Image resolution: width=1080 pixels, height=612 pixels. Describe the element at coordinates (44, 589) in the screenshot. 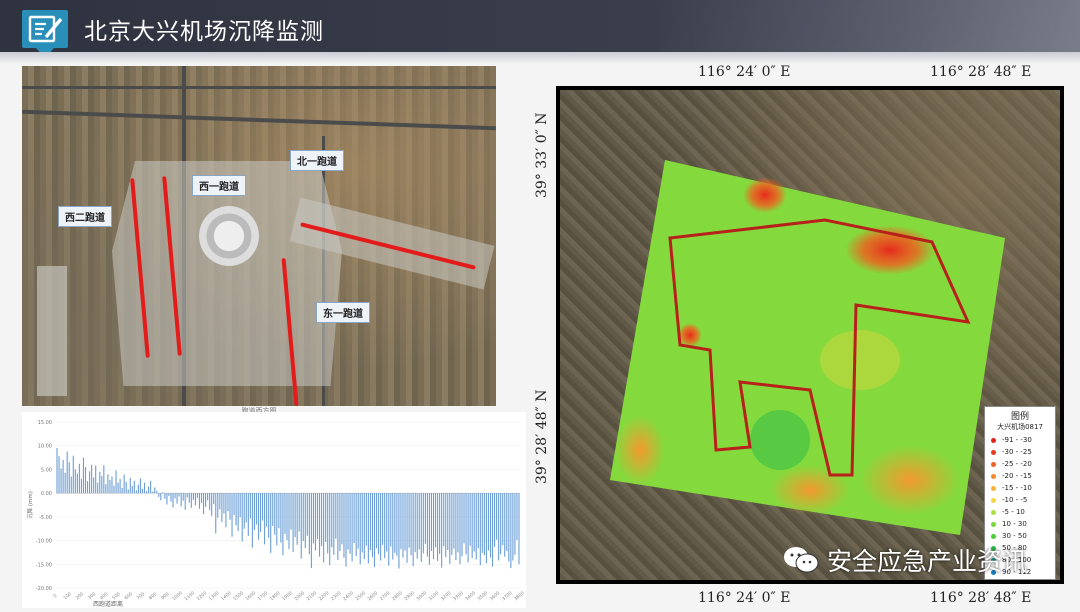

I see `y-tick-label: -20.00` at that location.